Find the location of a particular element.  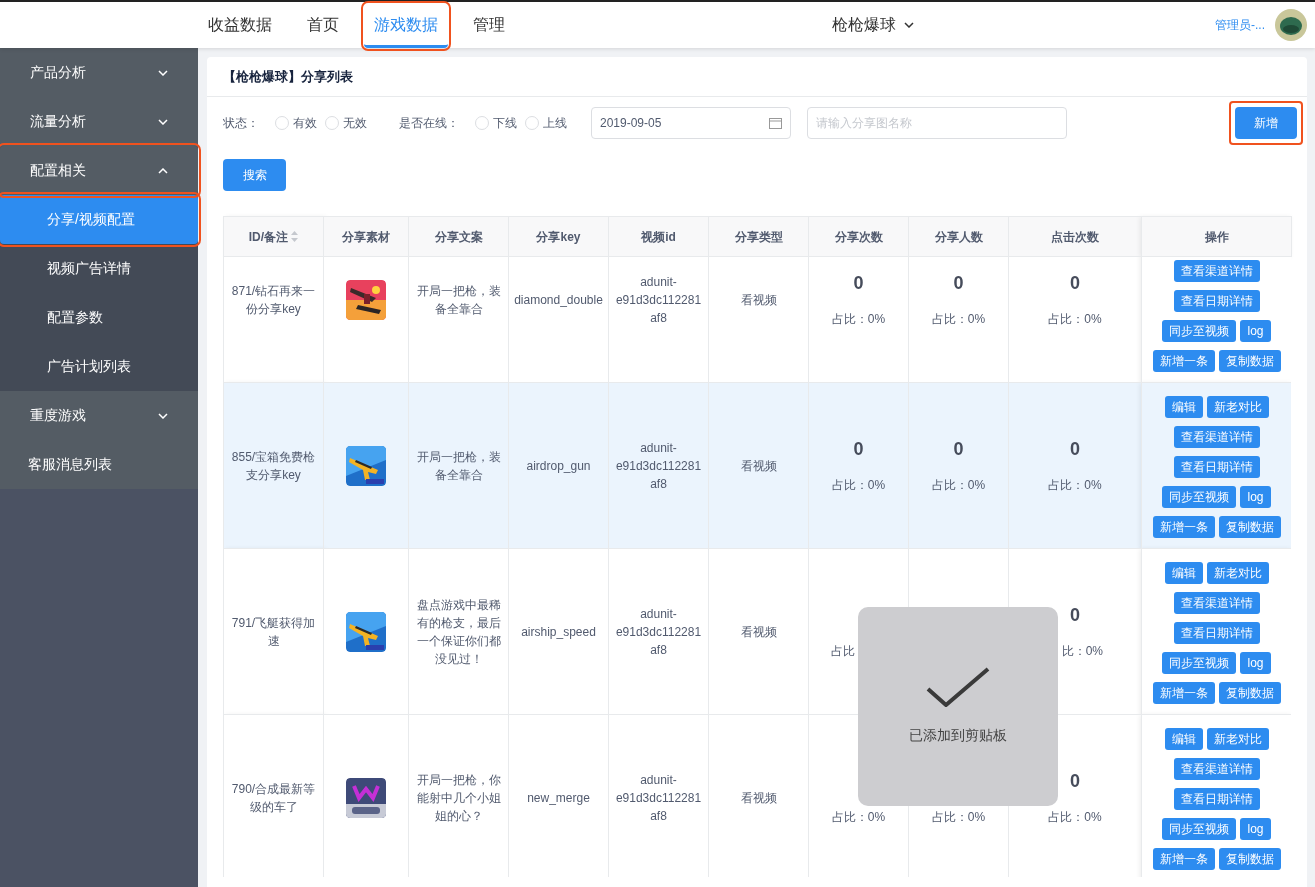

column-header: 分享次数 is located at coordinates (858, 236).